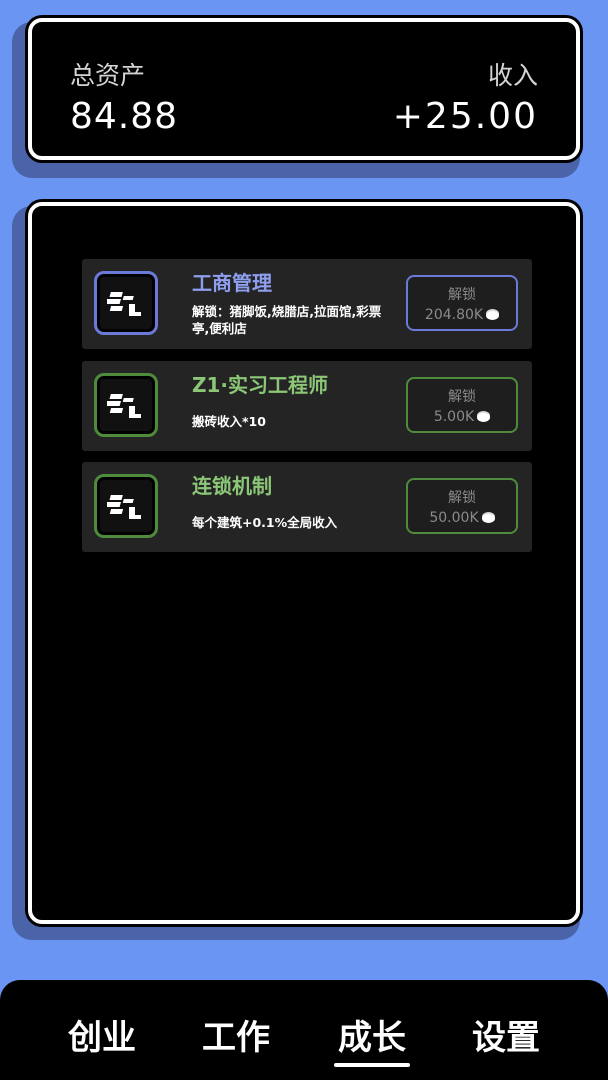 This screenshot has width=608, height=1080. I want to click on item-description: 每个建筑+0.1%全局收入, so click(265, 522).